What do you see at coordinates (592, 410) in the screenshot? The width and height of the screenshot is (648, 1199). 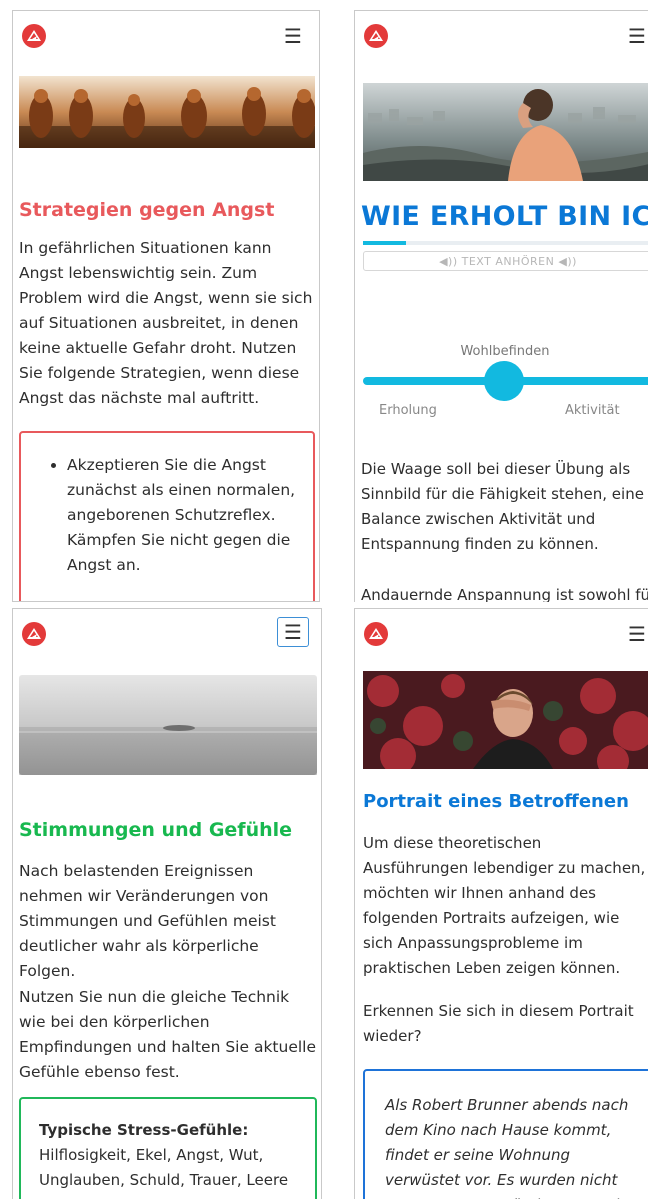 I see `slider-right-label: Aktivität` at bounding box center [592, 410].